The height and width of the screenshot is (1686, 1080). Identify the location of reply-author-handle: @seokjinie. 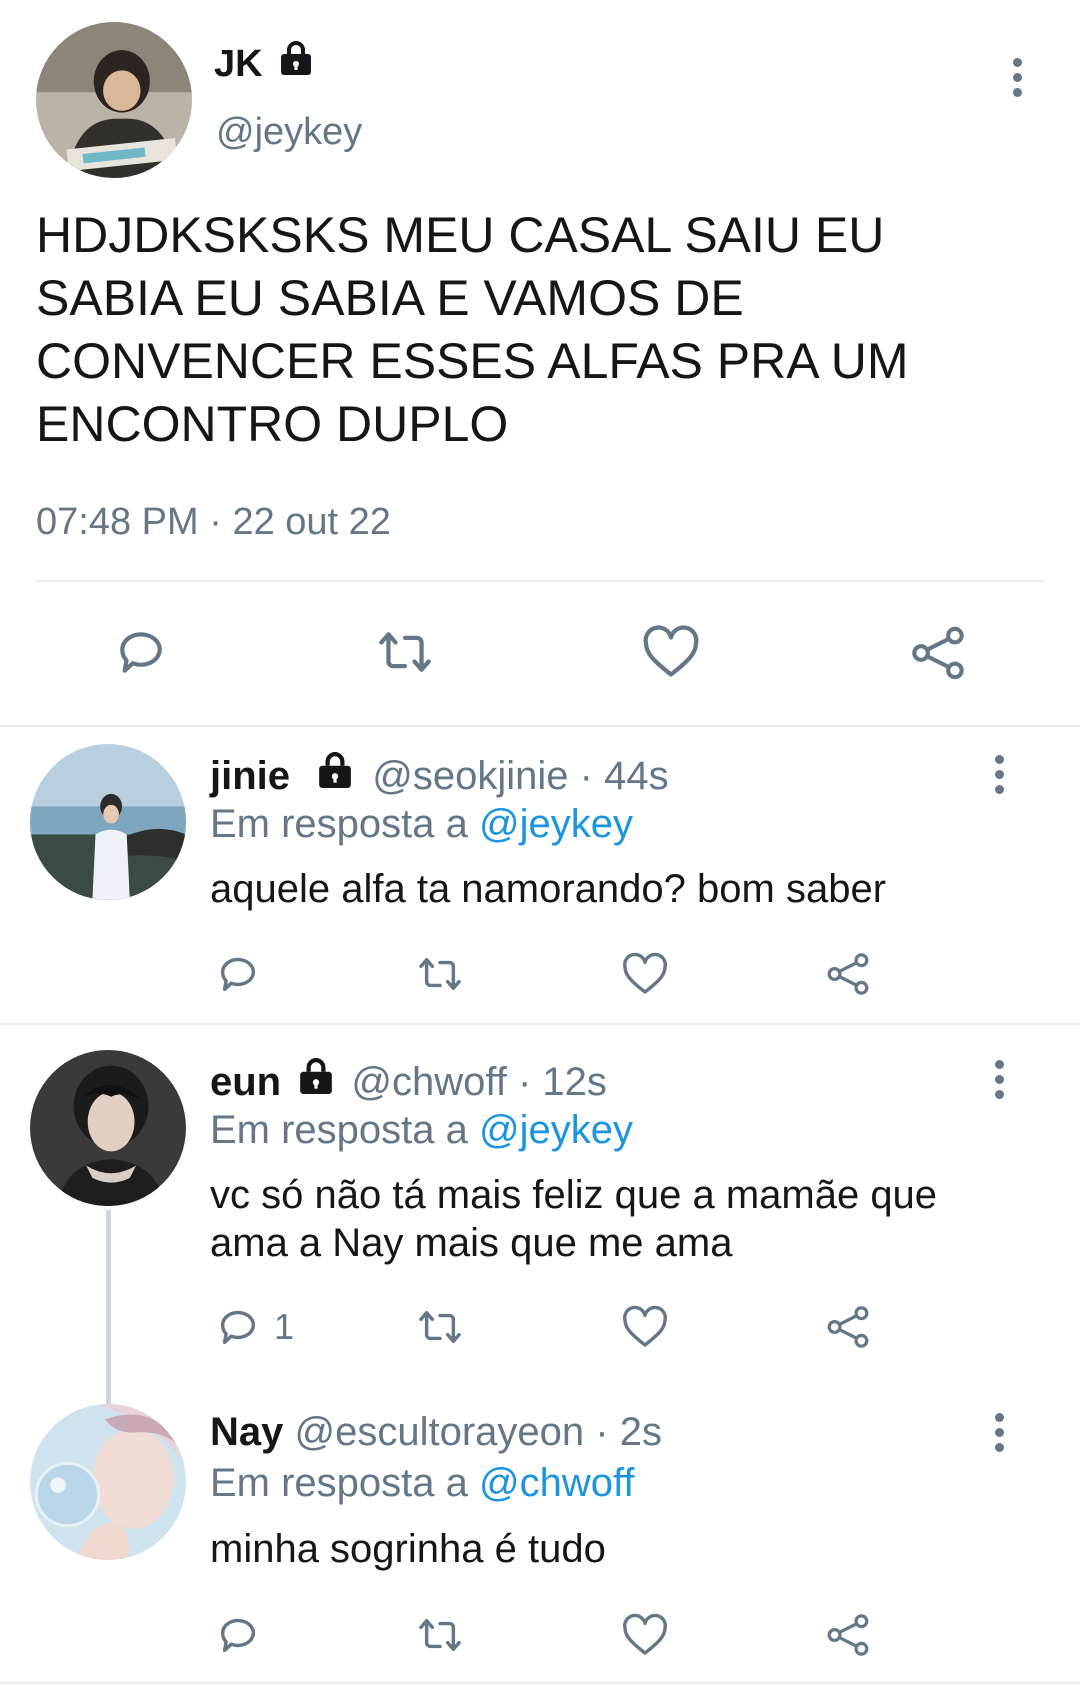
(470, 776).